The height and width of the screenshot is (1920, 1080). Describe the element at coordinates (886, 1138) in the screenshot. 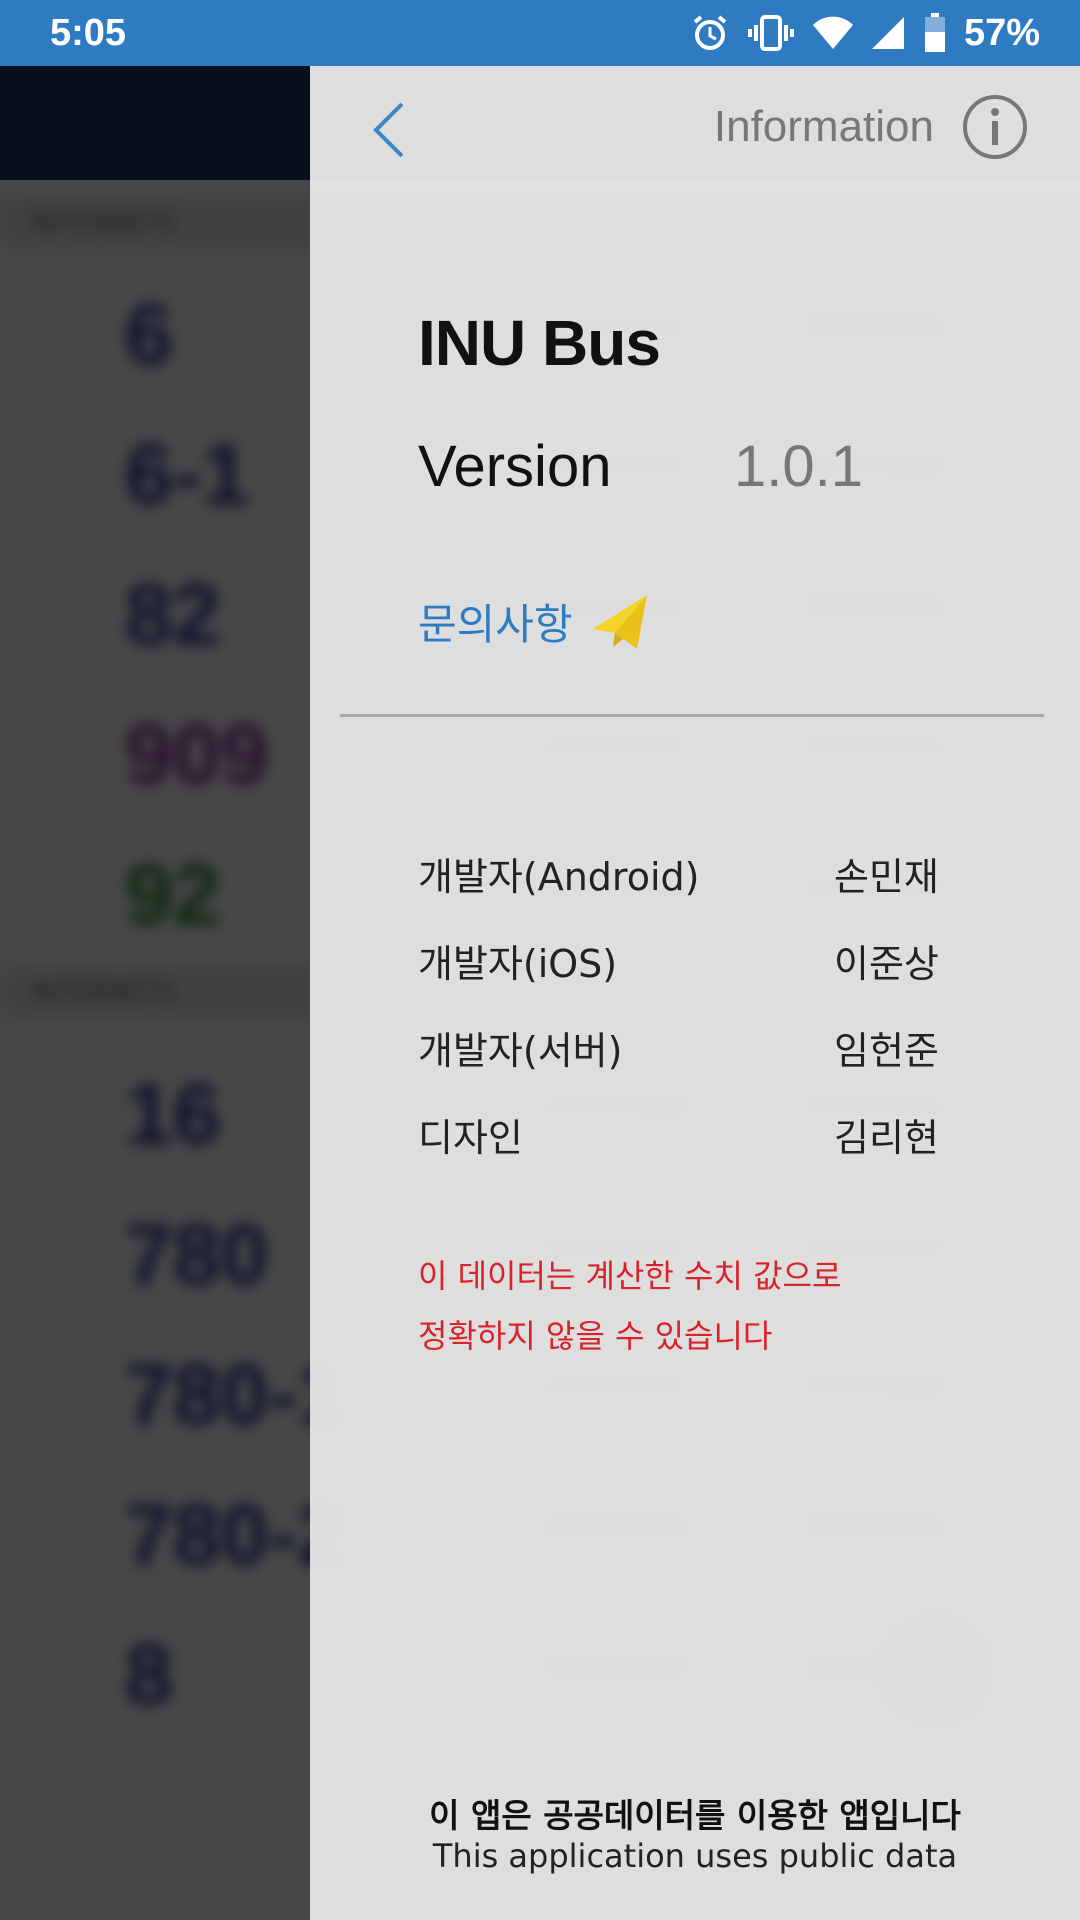

I see `credit-name: 김리현` at that location.